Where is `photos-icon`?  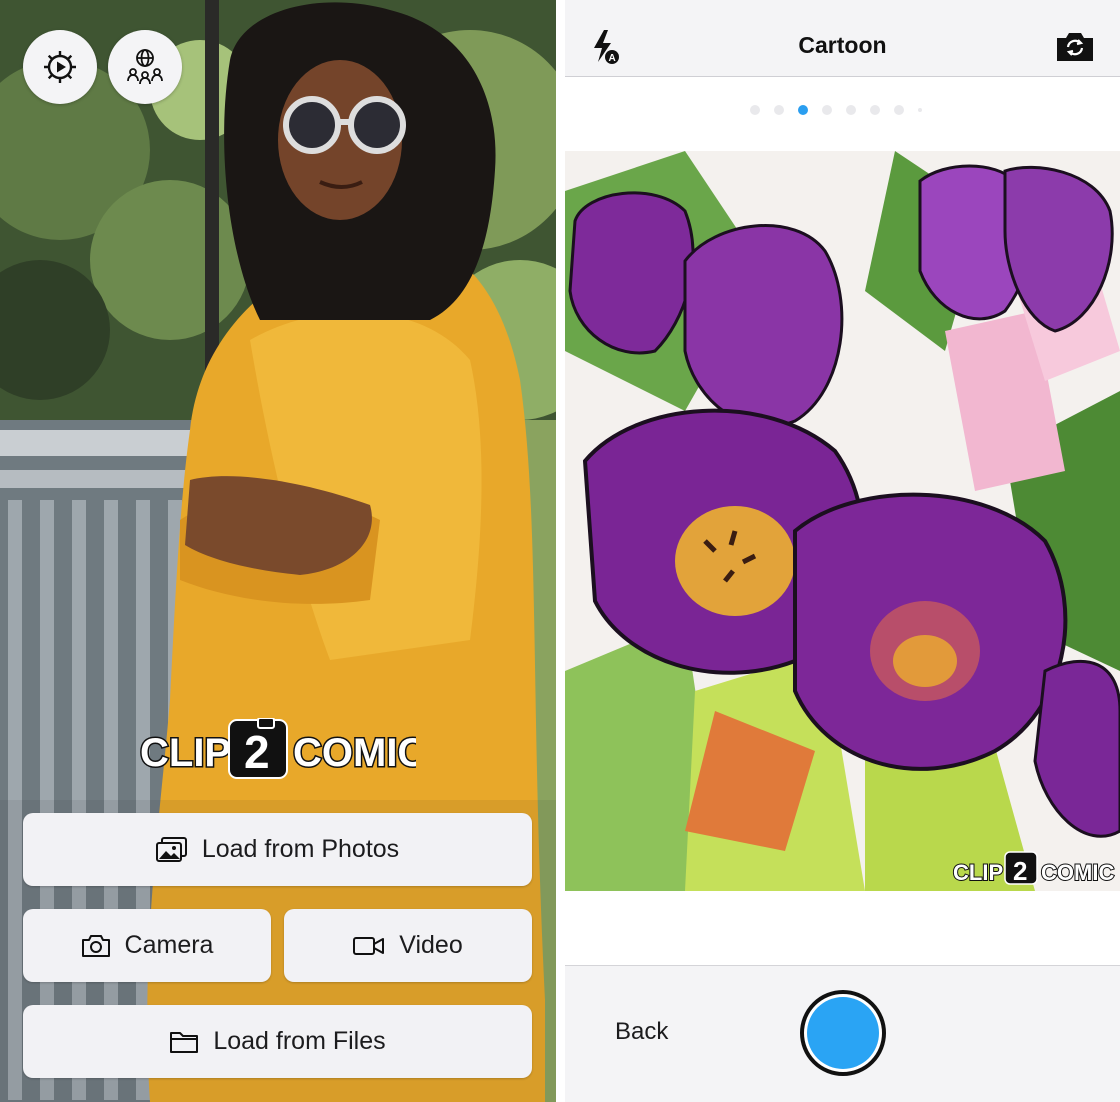 photos-icon is located at coordinates (171, 849).